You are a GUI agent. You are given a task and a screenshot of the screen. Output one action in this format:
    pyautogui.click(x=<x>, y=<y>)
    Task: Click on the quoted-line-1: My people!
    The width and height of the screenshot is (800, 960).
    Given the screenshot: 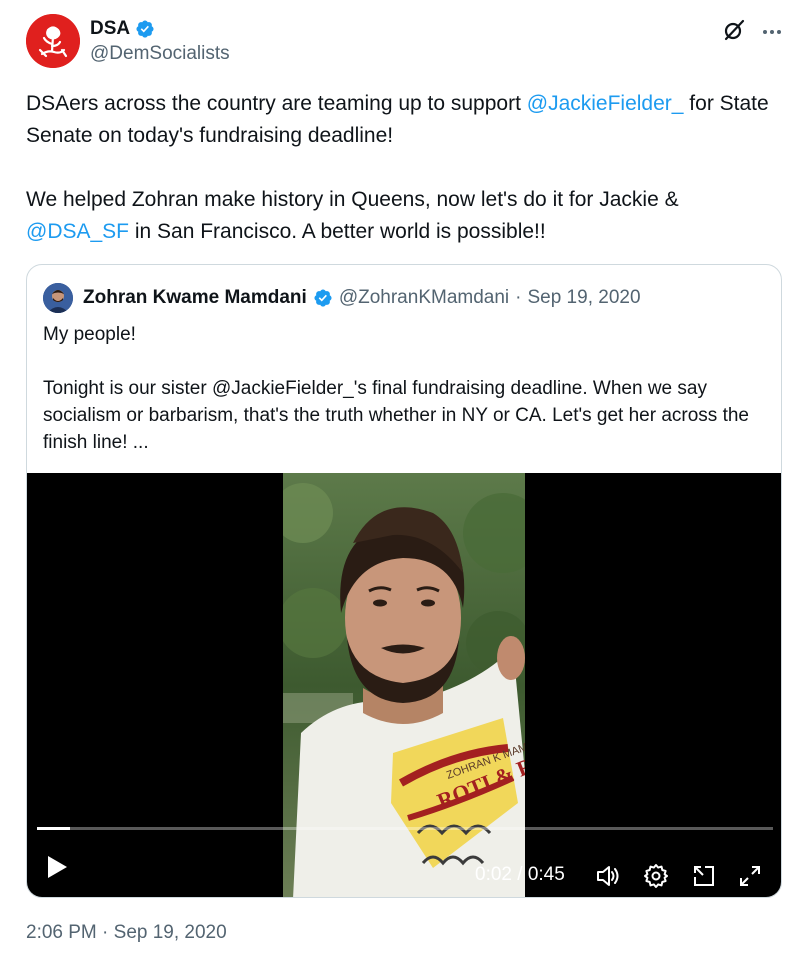 What is the action you would take?
    pyautogui.click(x=89, y=334)
    